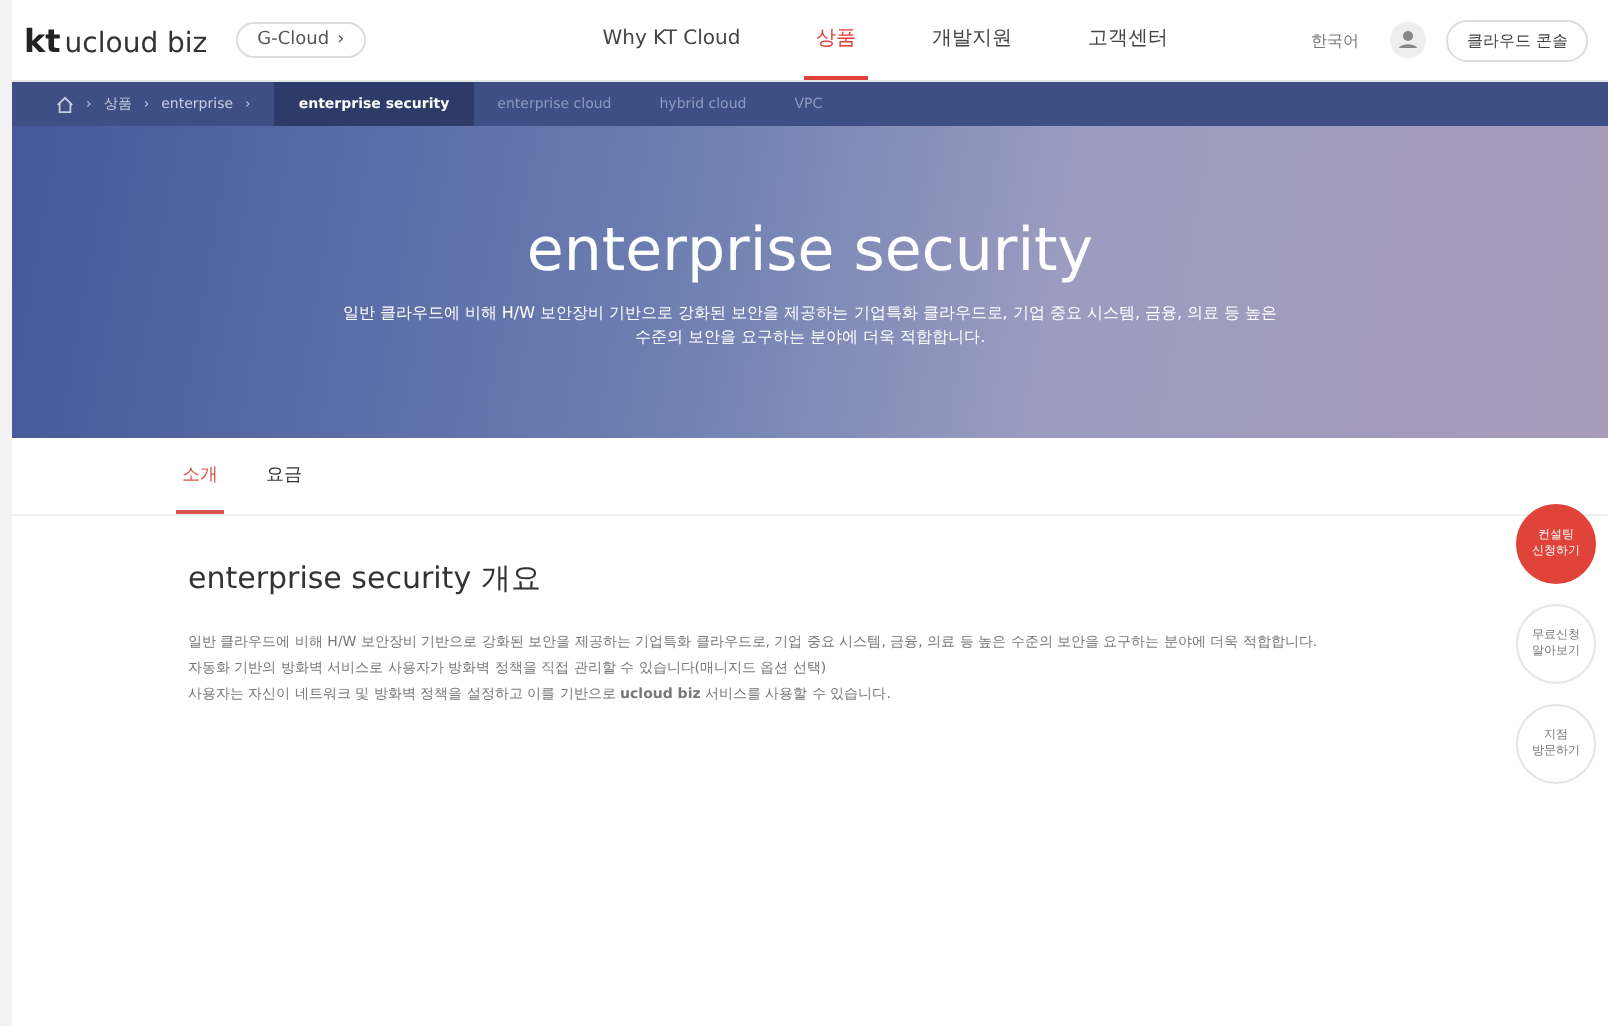 The width and height of the screenshot is (1608, 1026). What do you see at coordinates (301, 40) in the screenshot?
I see `service-chip: G-Cloud ›` at bounding box center [301, 40].